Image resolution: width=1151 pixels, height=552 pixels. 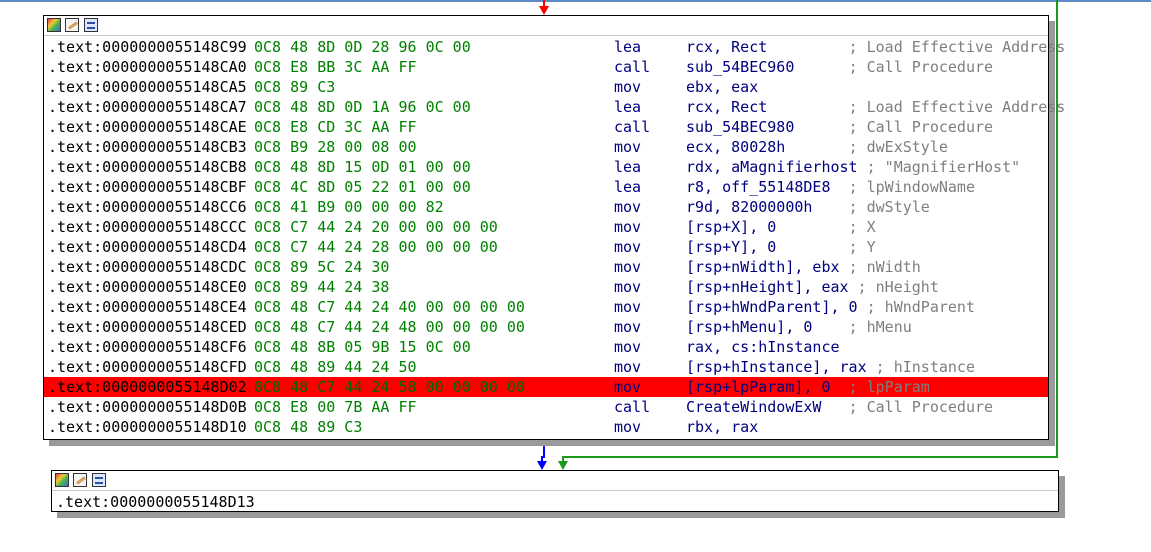 I want to click on line-operands: [rsp+Y], 0 ; Y, so click(x=781, y=247).